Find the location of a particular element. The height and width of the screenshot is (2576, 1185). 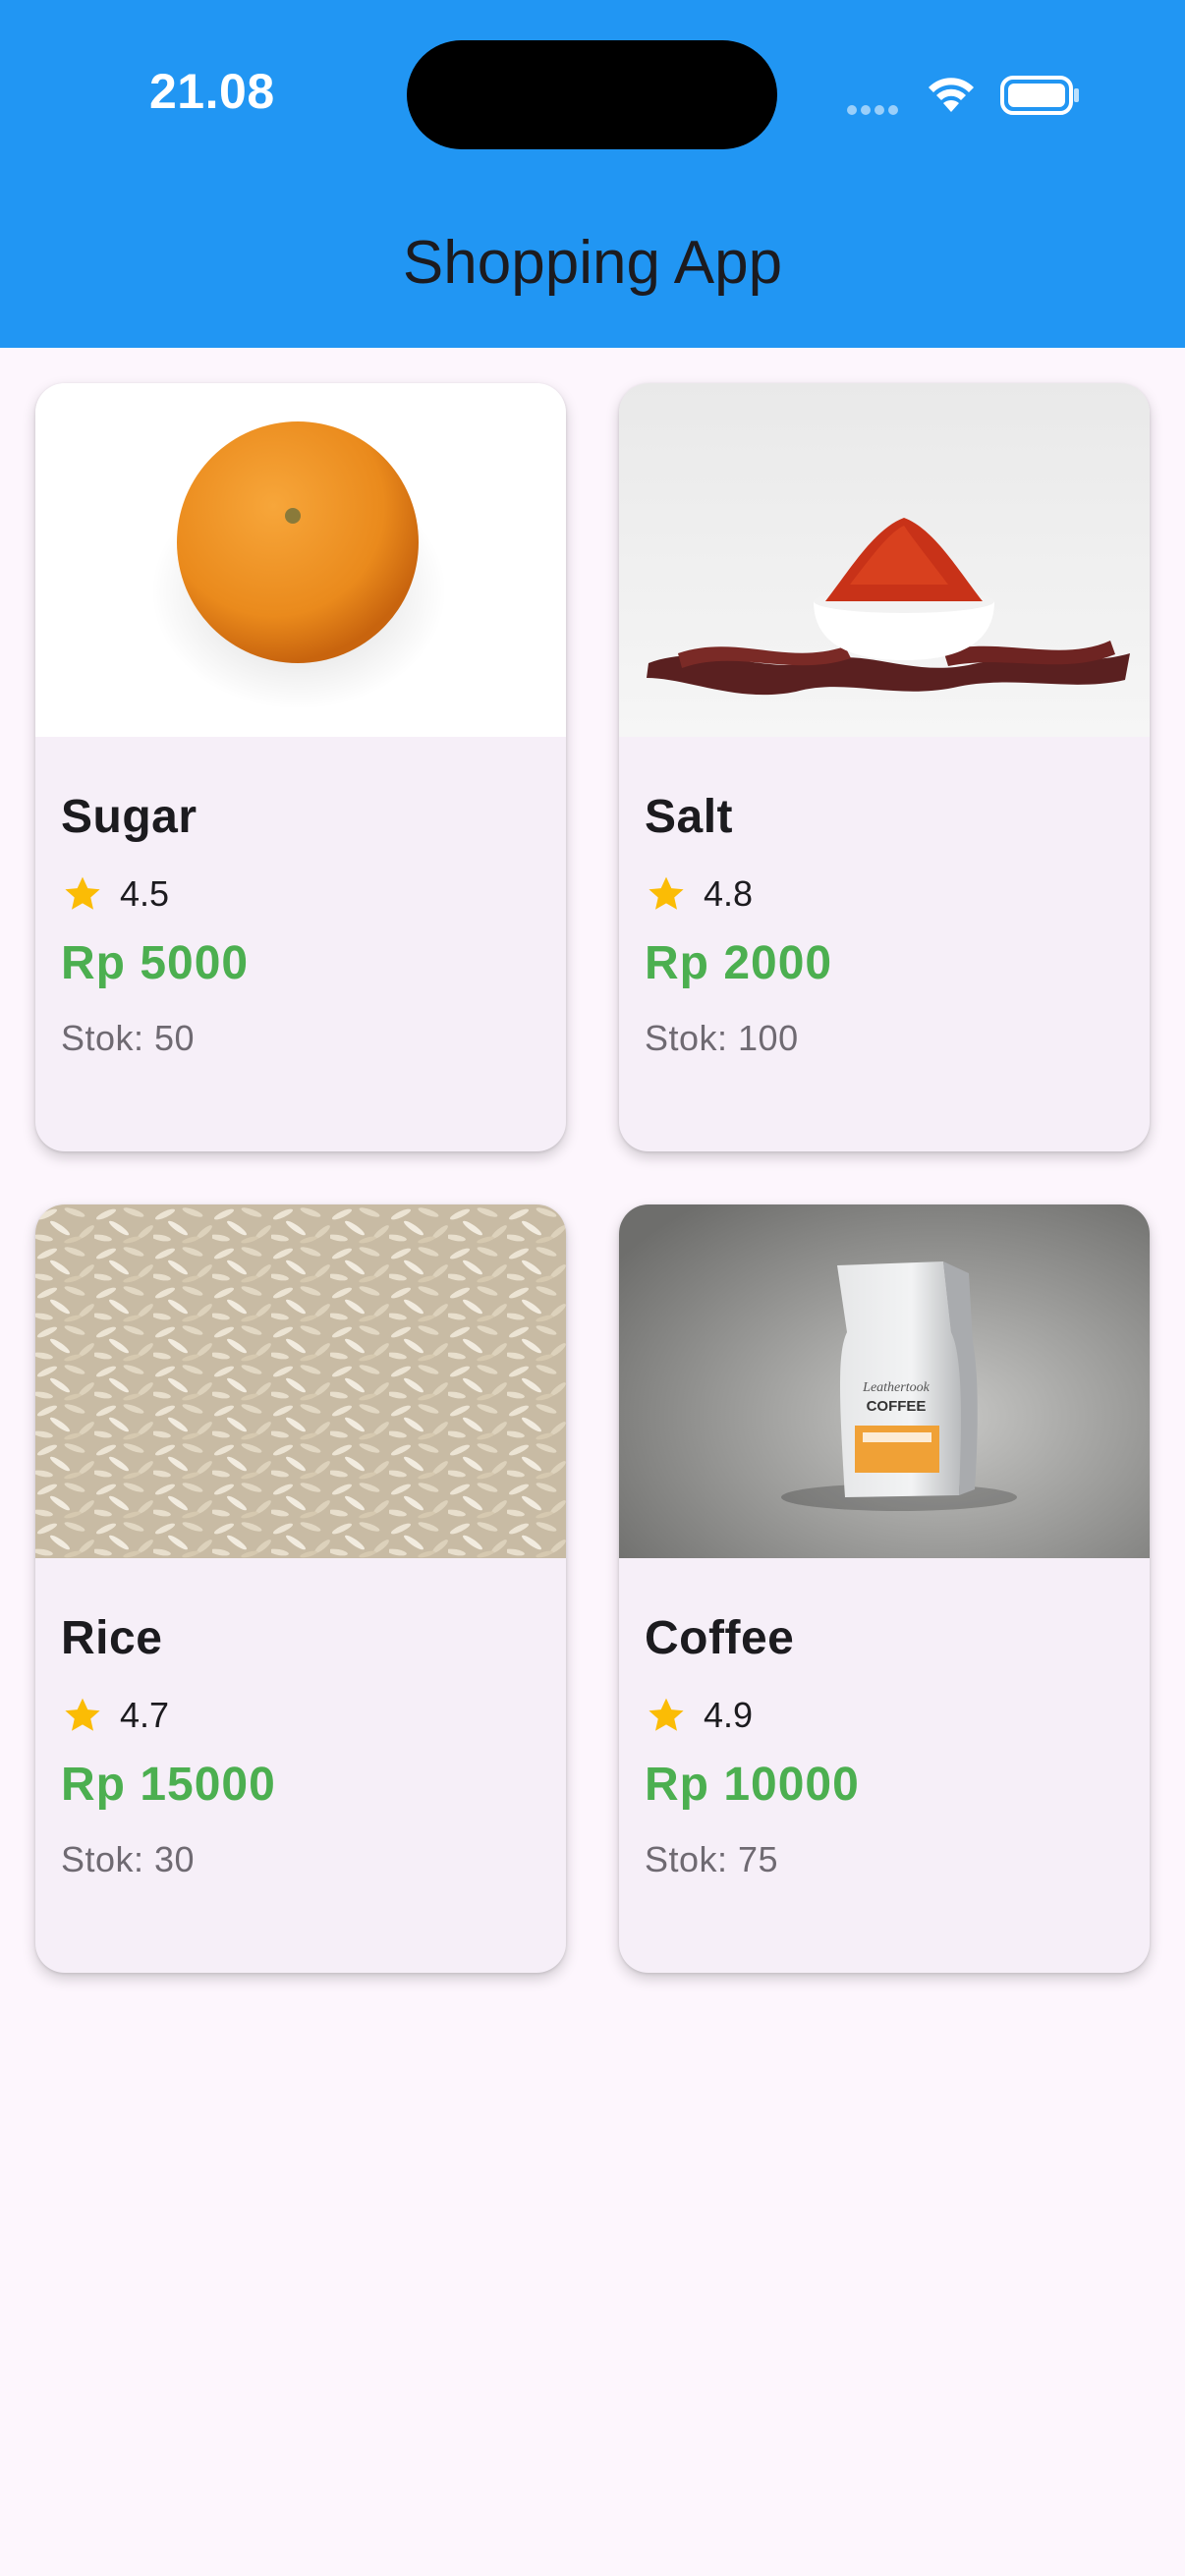

product-rating: 4.8 is located at coordinates (699, 894).